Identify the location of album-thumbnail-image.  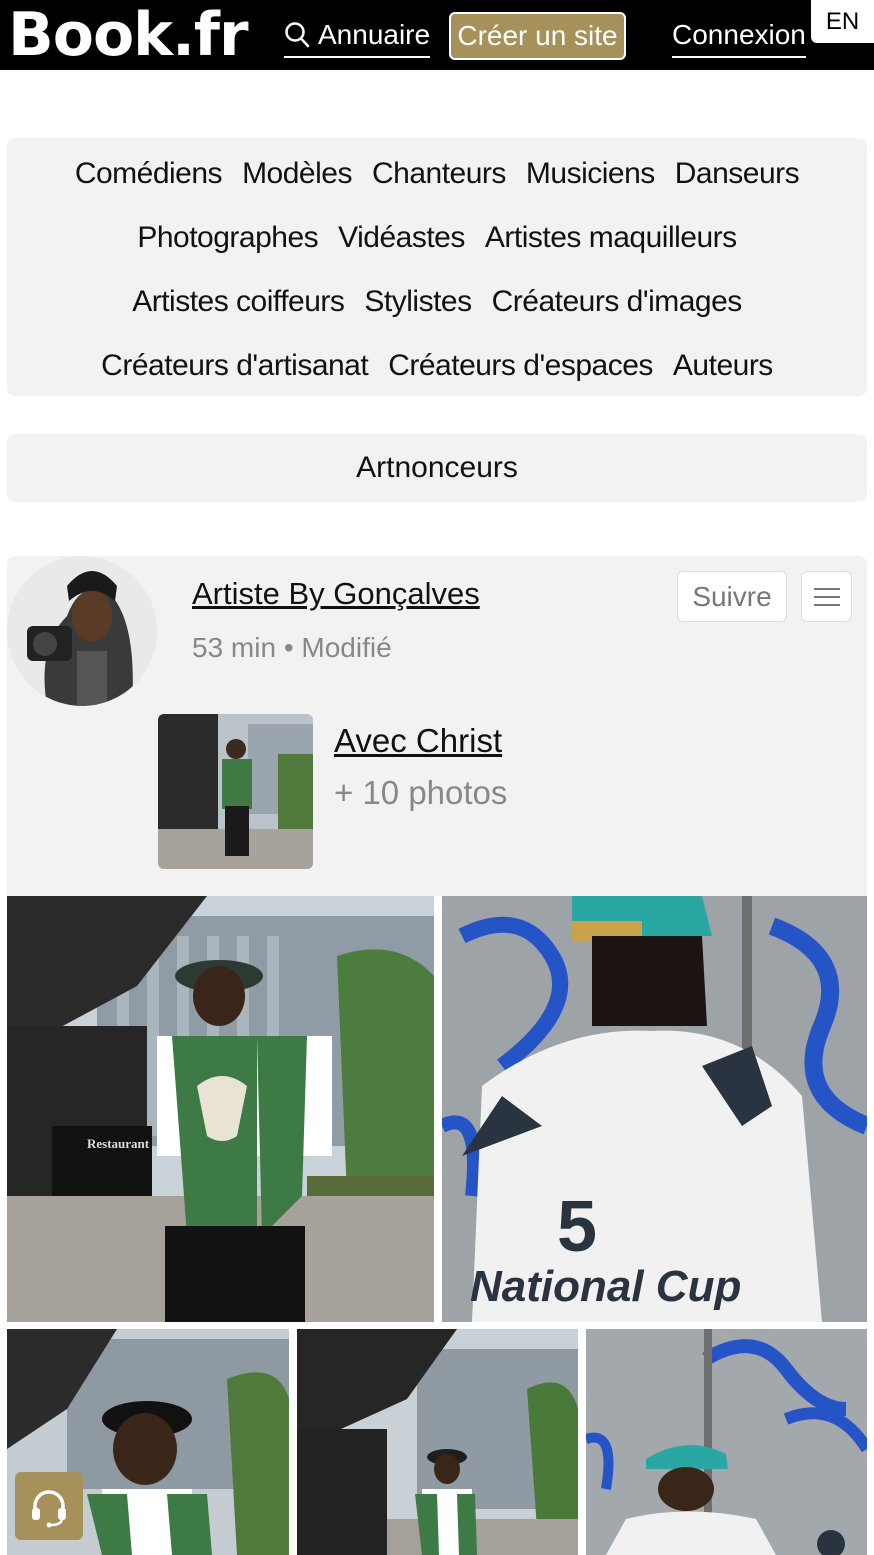
(235, 791).